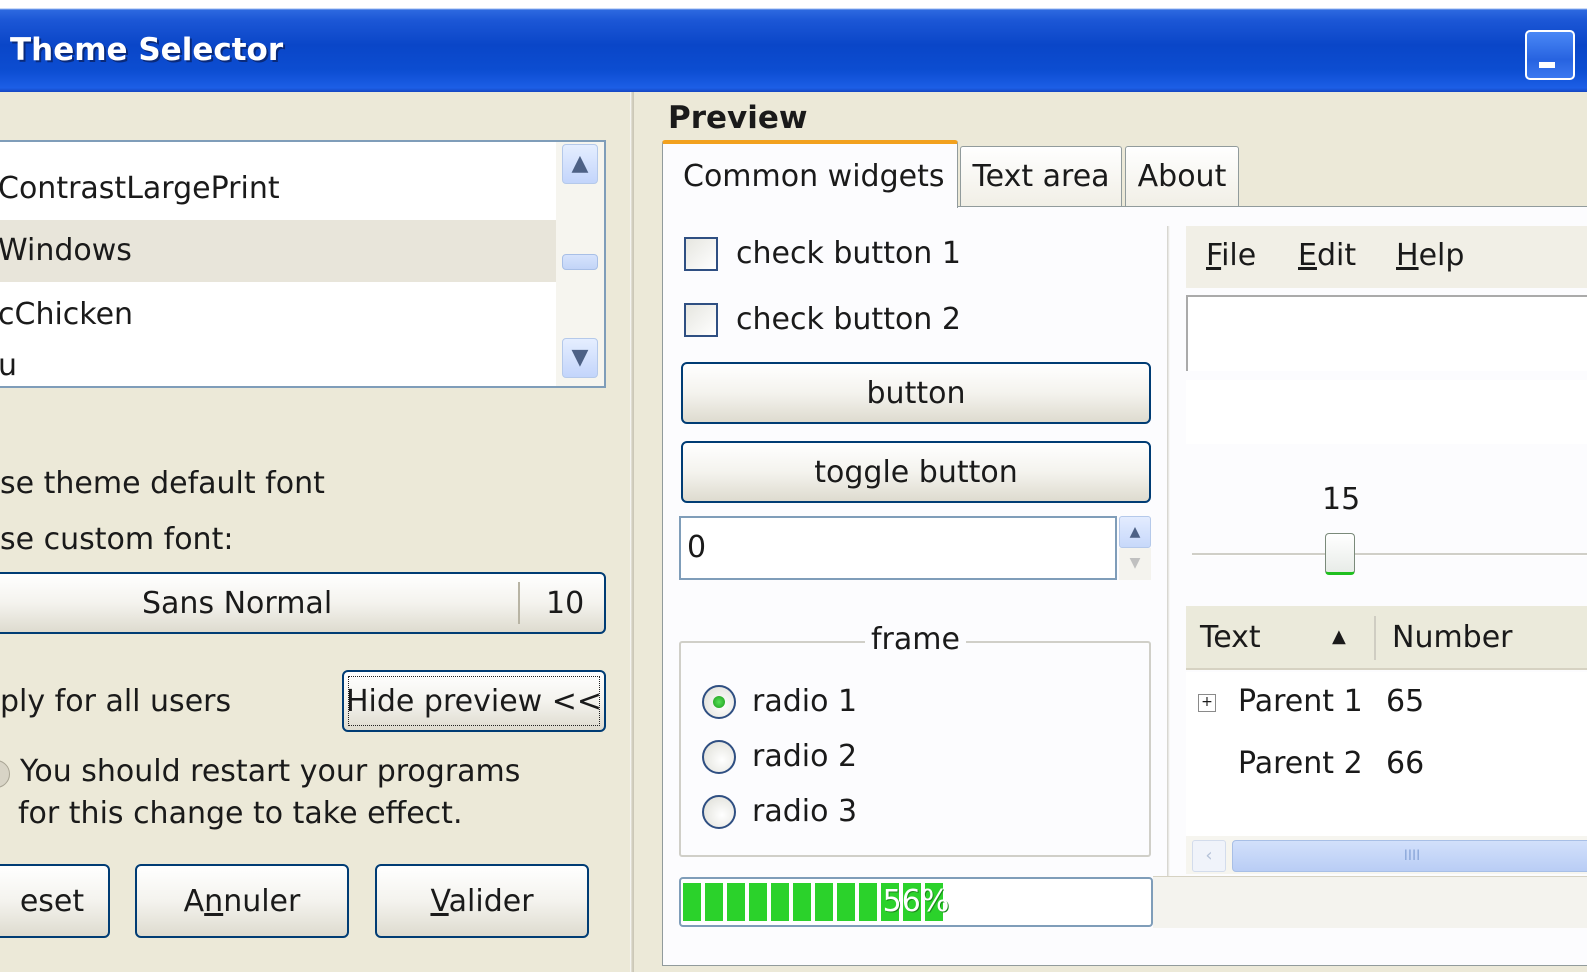 This screenshot has height=972, width=1587. I want to click on font-name: Sans Normal, so click(237, 603).